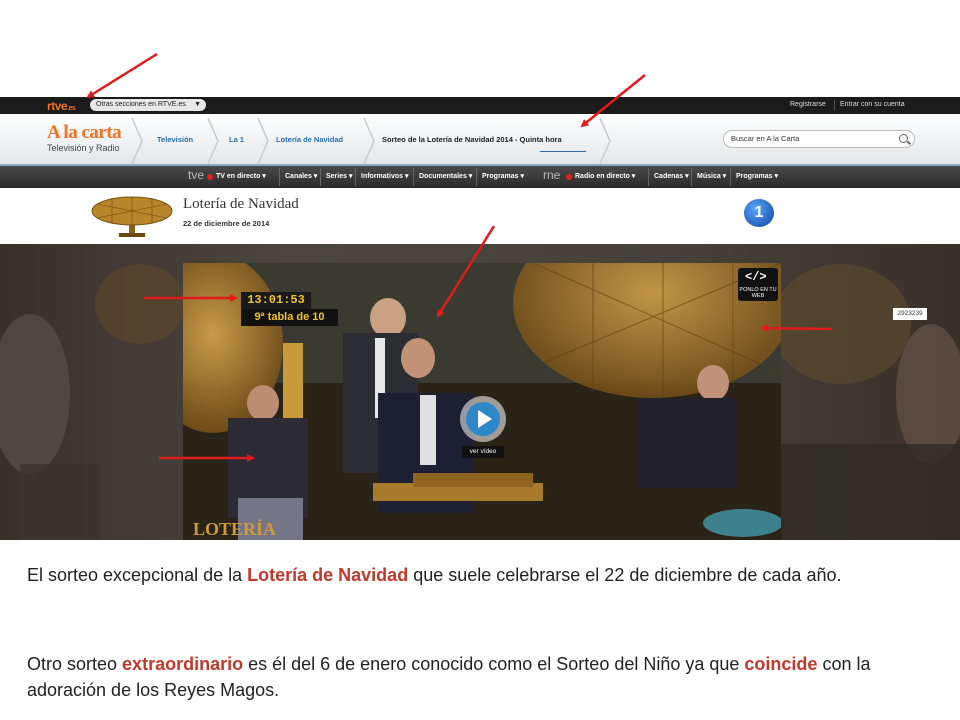  Describe the element at coordinates (756, 277) in the screenshot. I see `code-icon: </>` at that location.